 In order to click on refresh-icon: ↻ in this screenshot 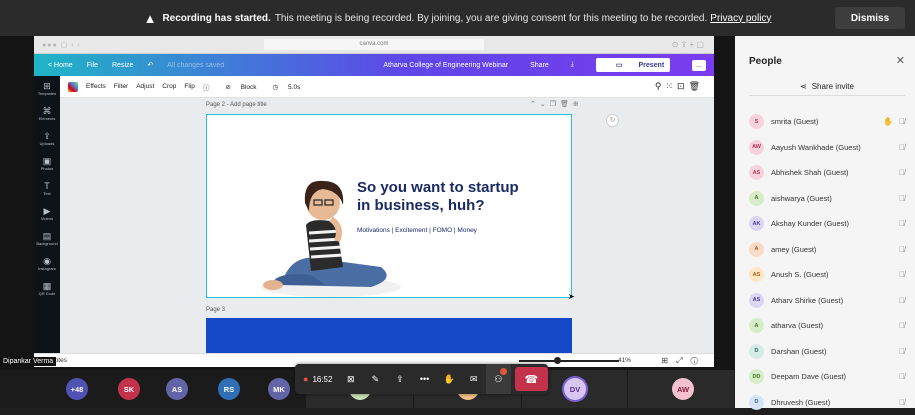, I will do `click(612, 120)`.